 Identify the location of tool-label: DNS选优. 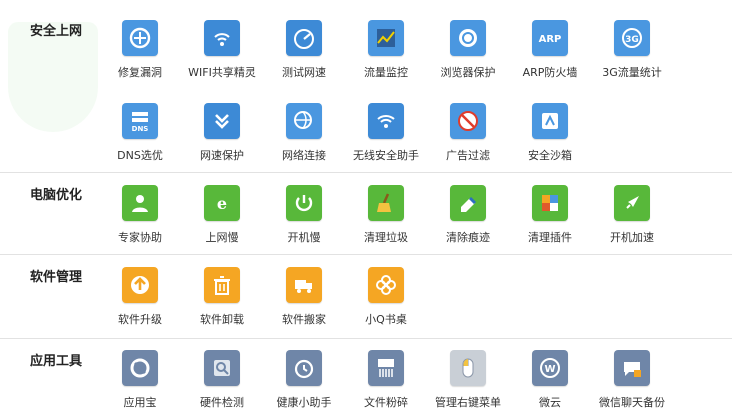
(140, 155).